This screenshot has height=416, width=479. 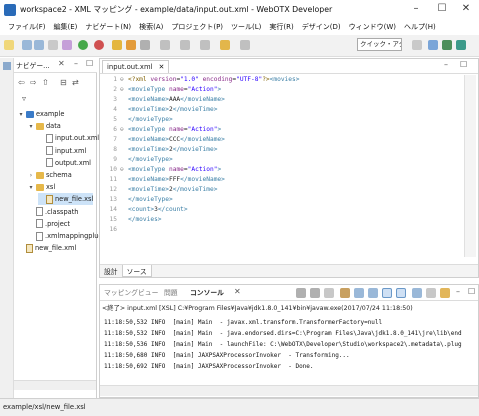 I want to click on show-on-stdout-icon, so click(x=387, y=293).